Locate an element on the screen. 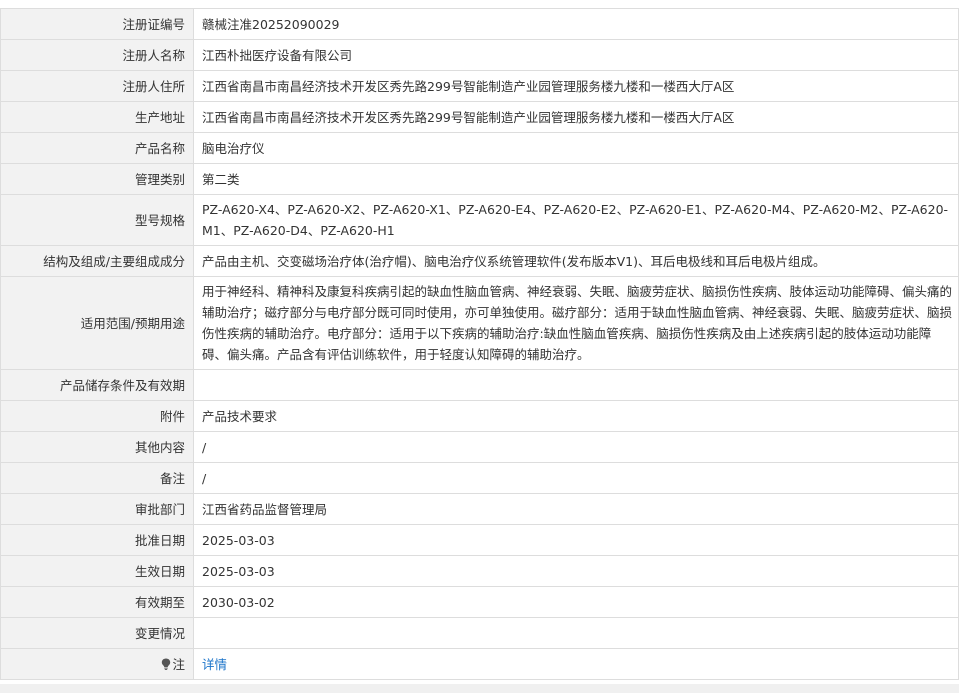  label-storage-conditions: 产品储存条件及有效期 is located at coordinates (97, 385).